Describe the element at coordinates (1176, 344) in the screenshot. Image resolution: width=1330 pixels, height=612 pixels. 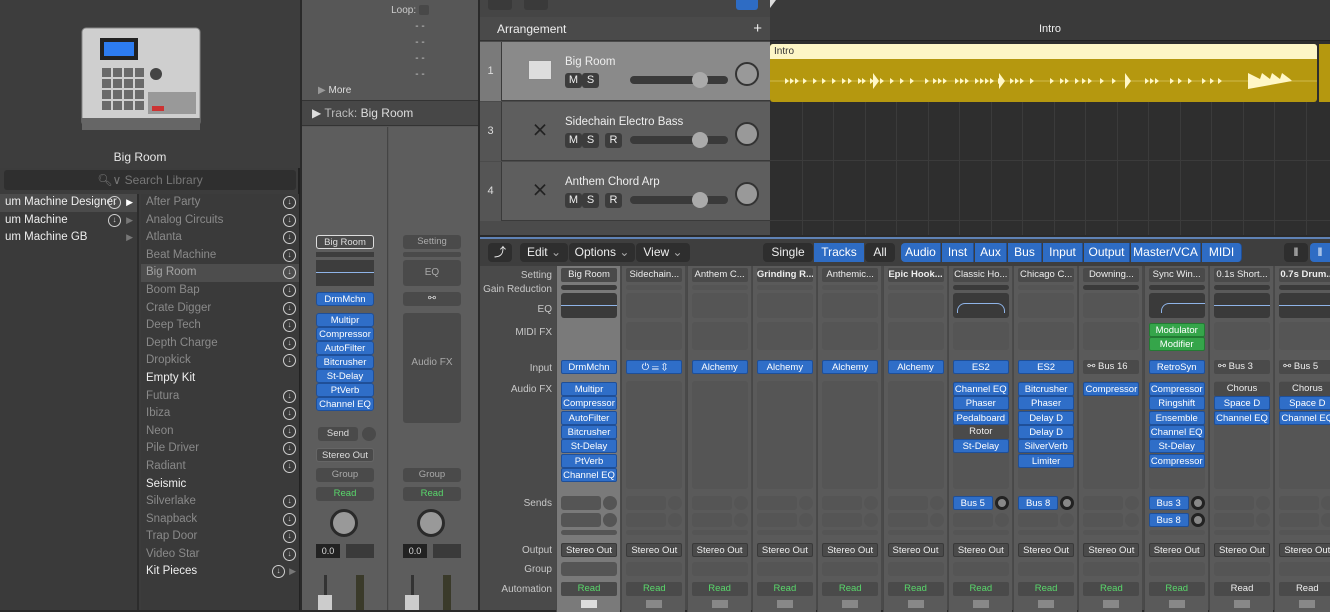
I see `midi-fx-plugin: Modifier` at that location.